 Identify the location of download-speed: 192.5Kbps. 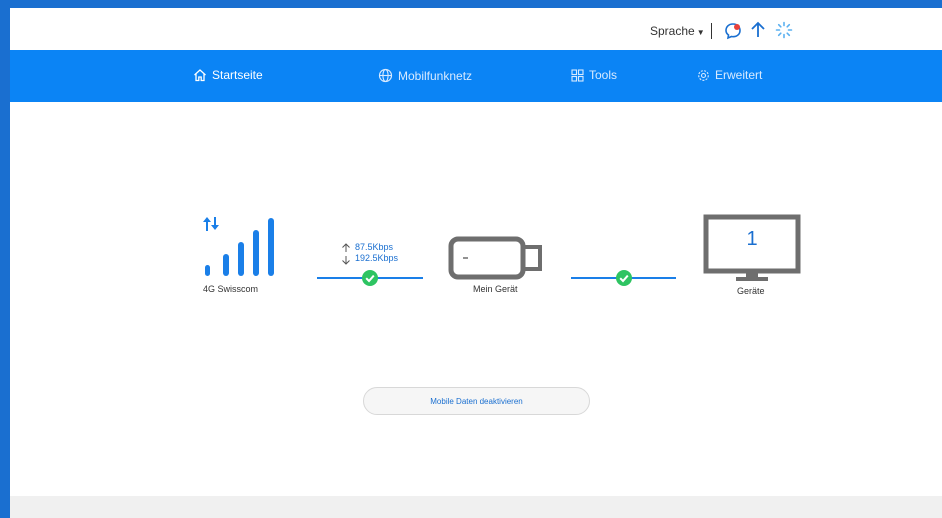
(377, 258).